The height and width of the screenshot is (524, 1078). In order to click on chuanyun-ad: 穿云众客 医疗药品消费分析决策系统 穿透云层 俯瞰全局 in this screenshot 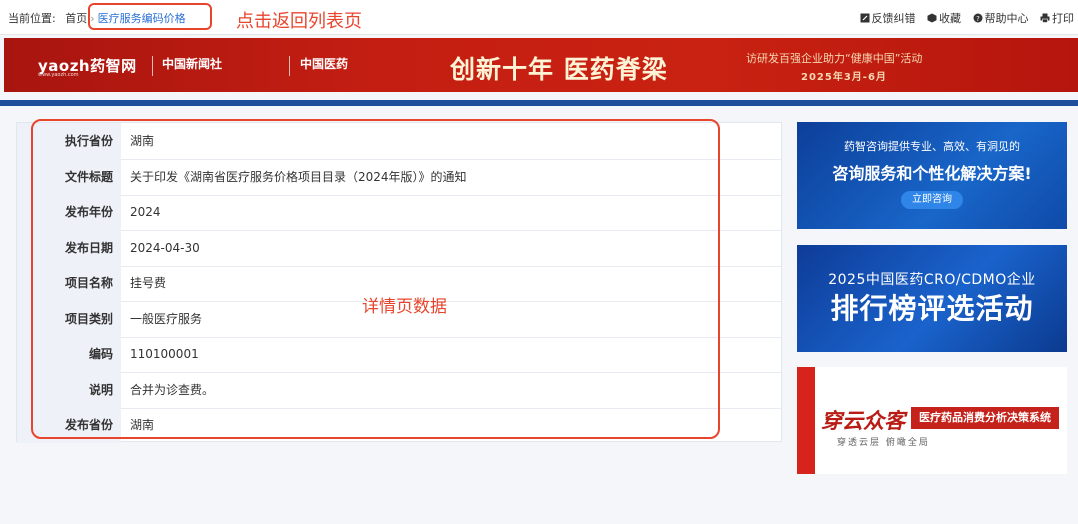, I will do `click(932, 420)`.